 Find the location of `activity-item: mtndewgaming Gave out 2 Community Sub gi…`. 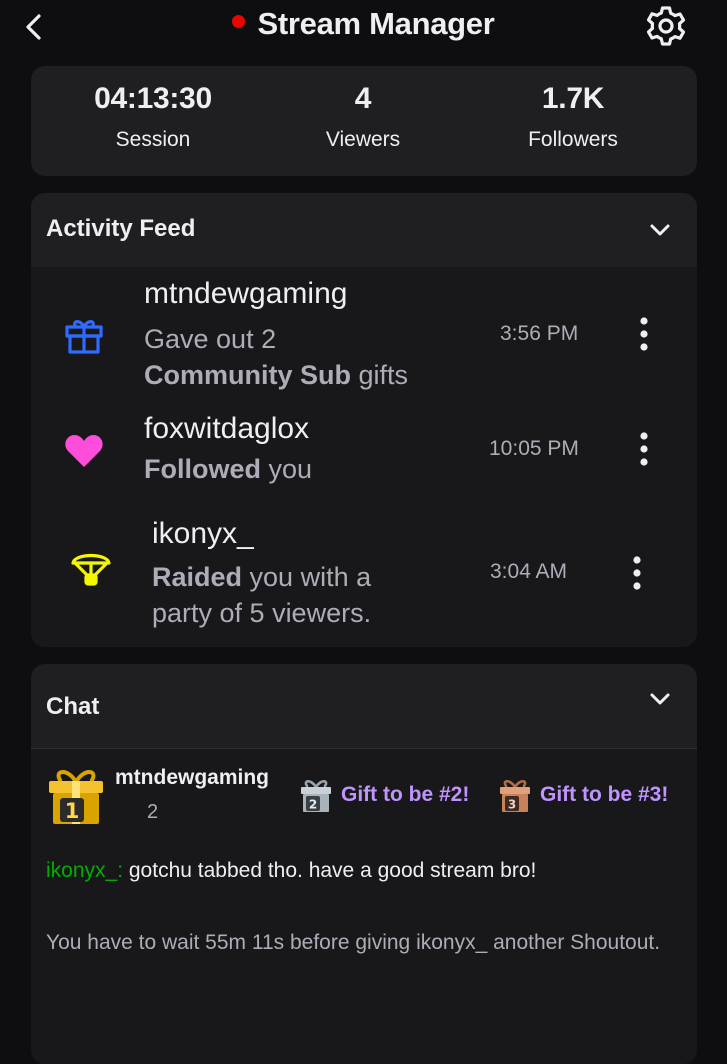

activity-item: mtndewgaming Gave out 2 Community Sub gi… is located at coordinates (364, 332).